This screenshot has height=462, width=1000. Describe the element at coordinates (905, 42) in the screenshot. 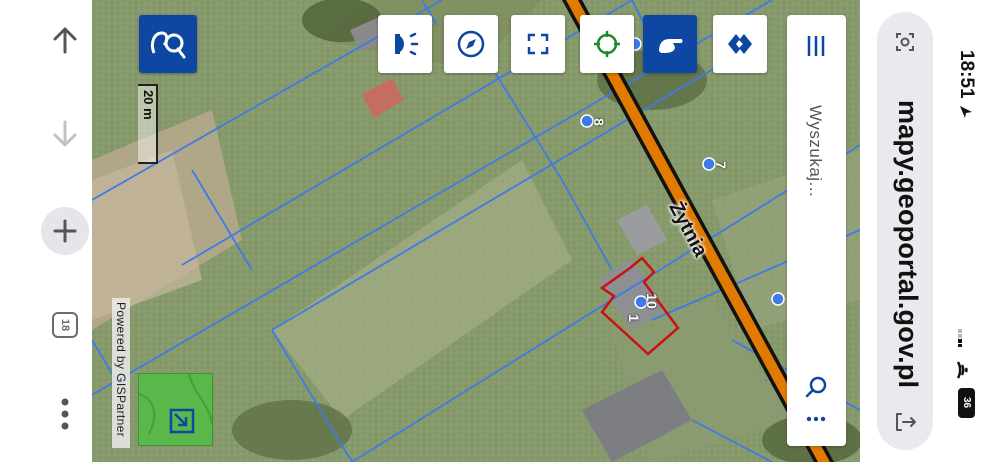

I see `reader-icon` at that location.